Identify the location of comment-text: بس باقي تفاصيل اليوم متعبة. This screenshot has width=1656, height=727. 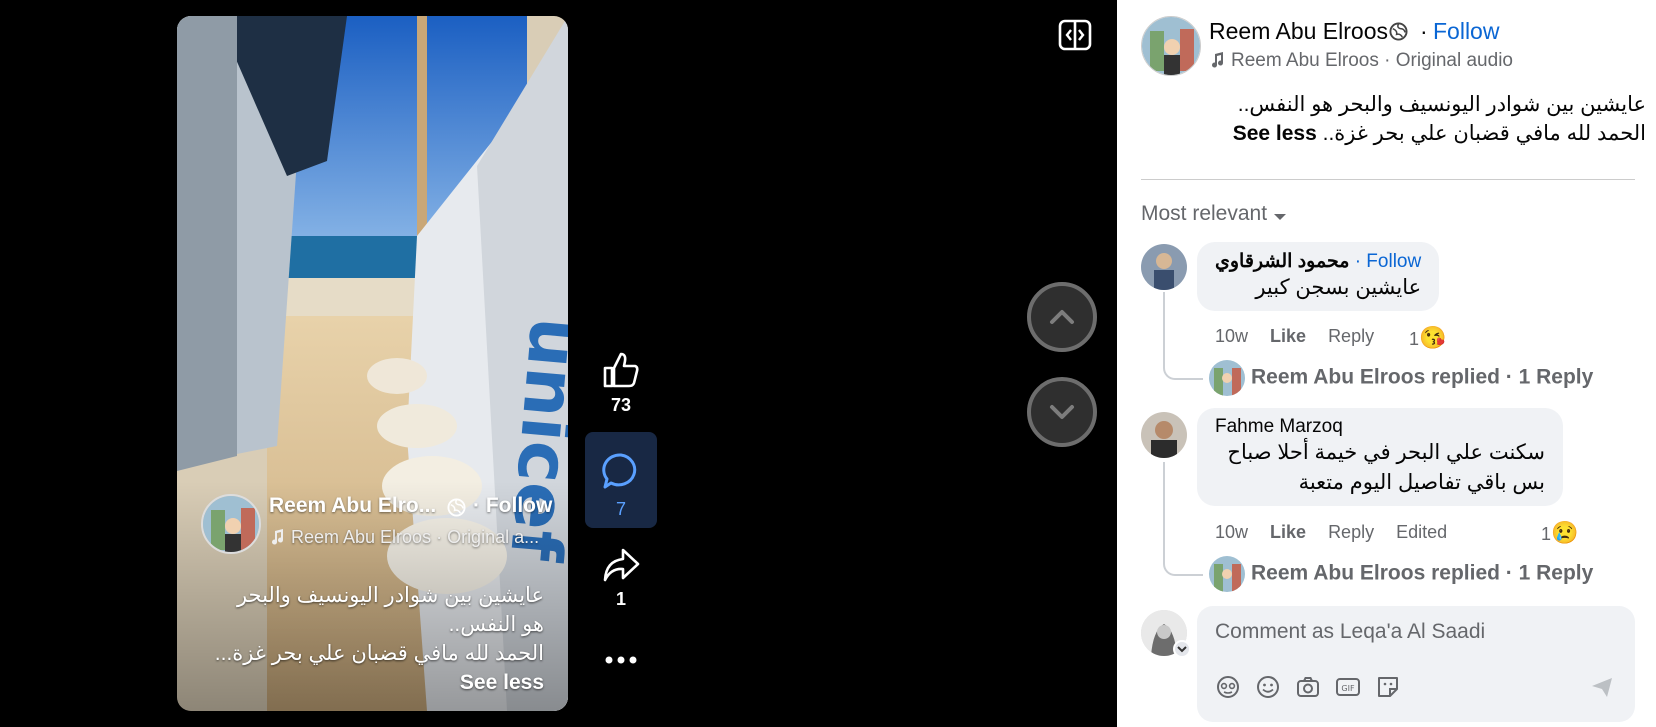
(1421, 482).